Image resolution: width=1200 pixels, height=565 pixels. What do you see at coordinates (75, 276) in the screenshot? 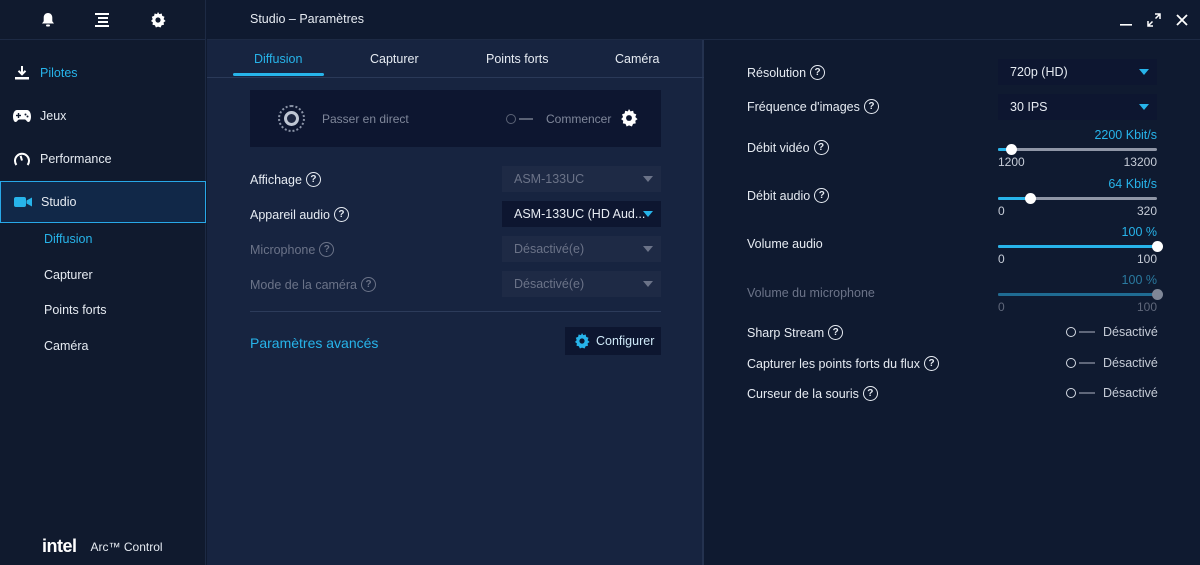
I see `subnav-item-capturer: Capturer` at bounding box center [75, 276].